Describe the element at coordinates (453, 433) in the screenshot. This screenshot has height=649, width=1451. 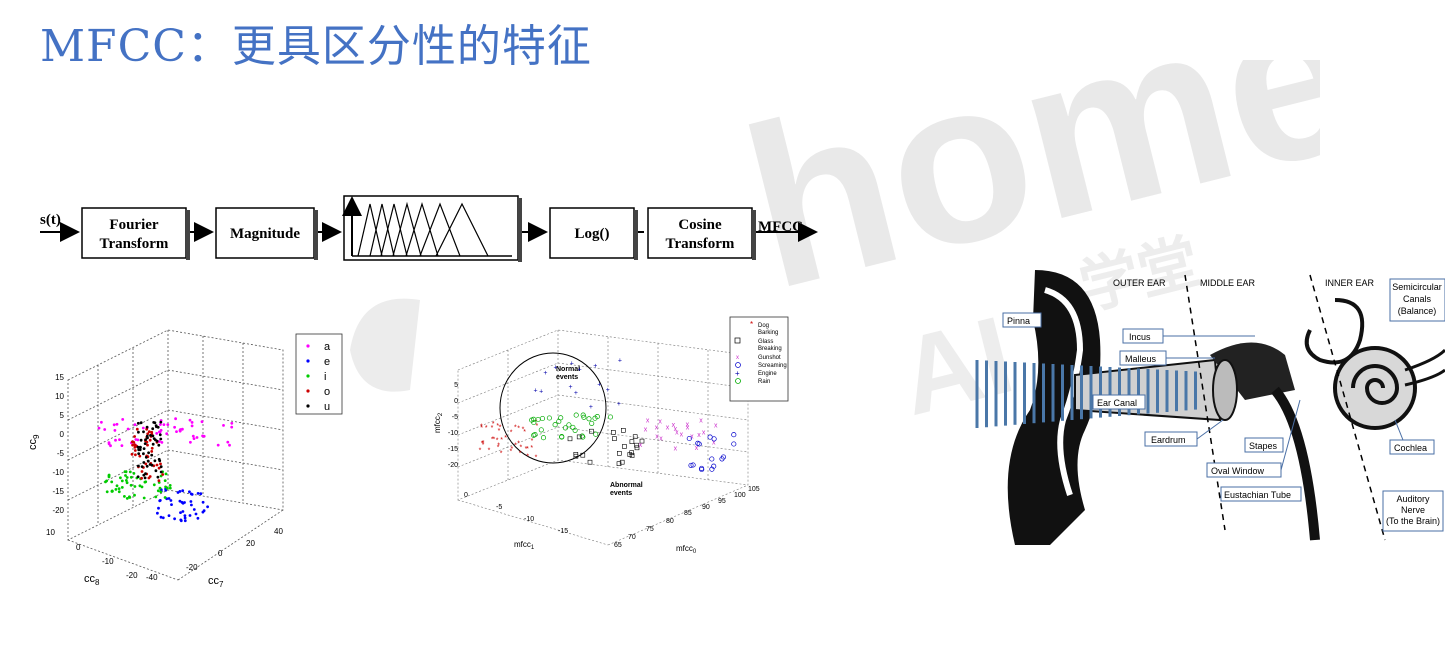
I see `z-tick: -10` at that location.